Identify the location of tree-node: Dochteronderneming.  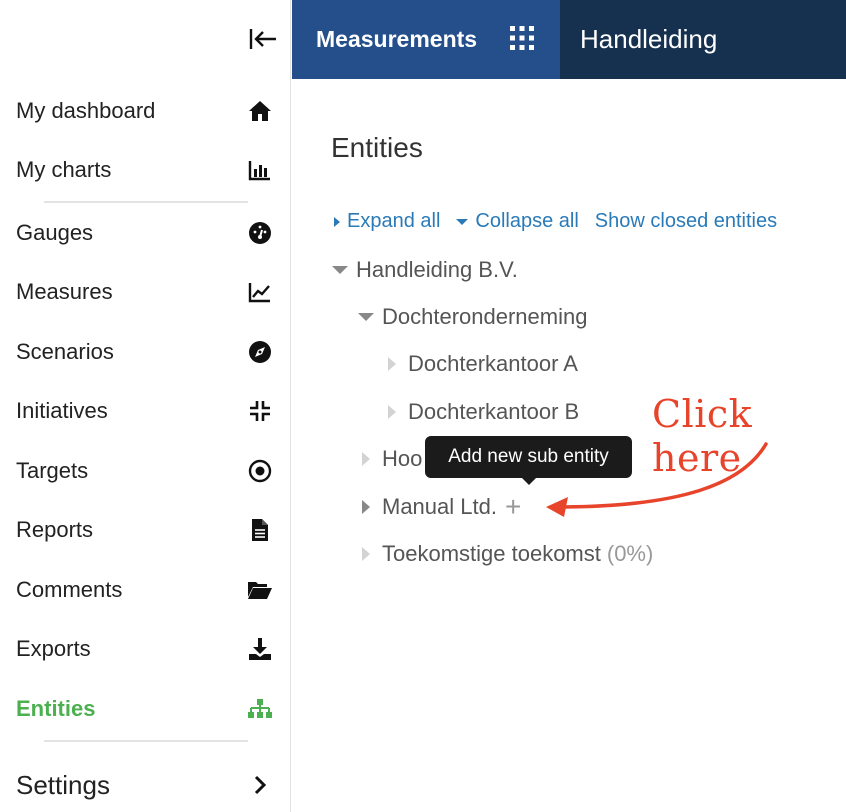
(472, 317).